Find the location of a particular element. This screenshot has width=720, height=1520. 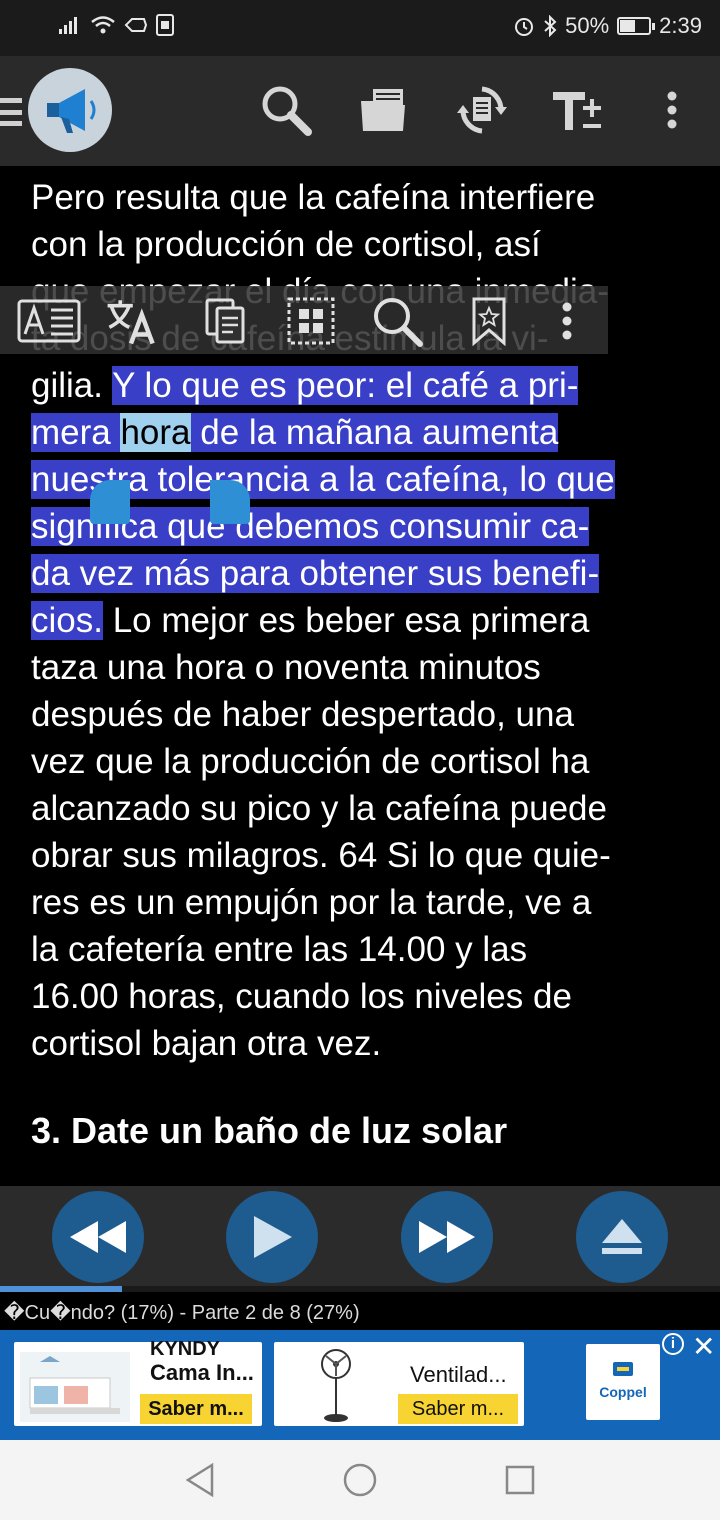

text-line: la cafetería entre las 14.00 y las is located at coordinates (279, 949).